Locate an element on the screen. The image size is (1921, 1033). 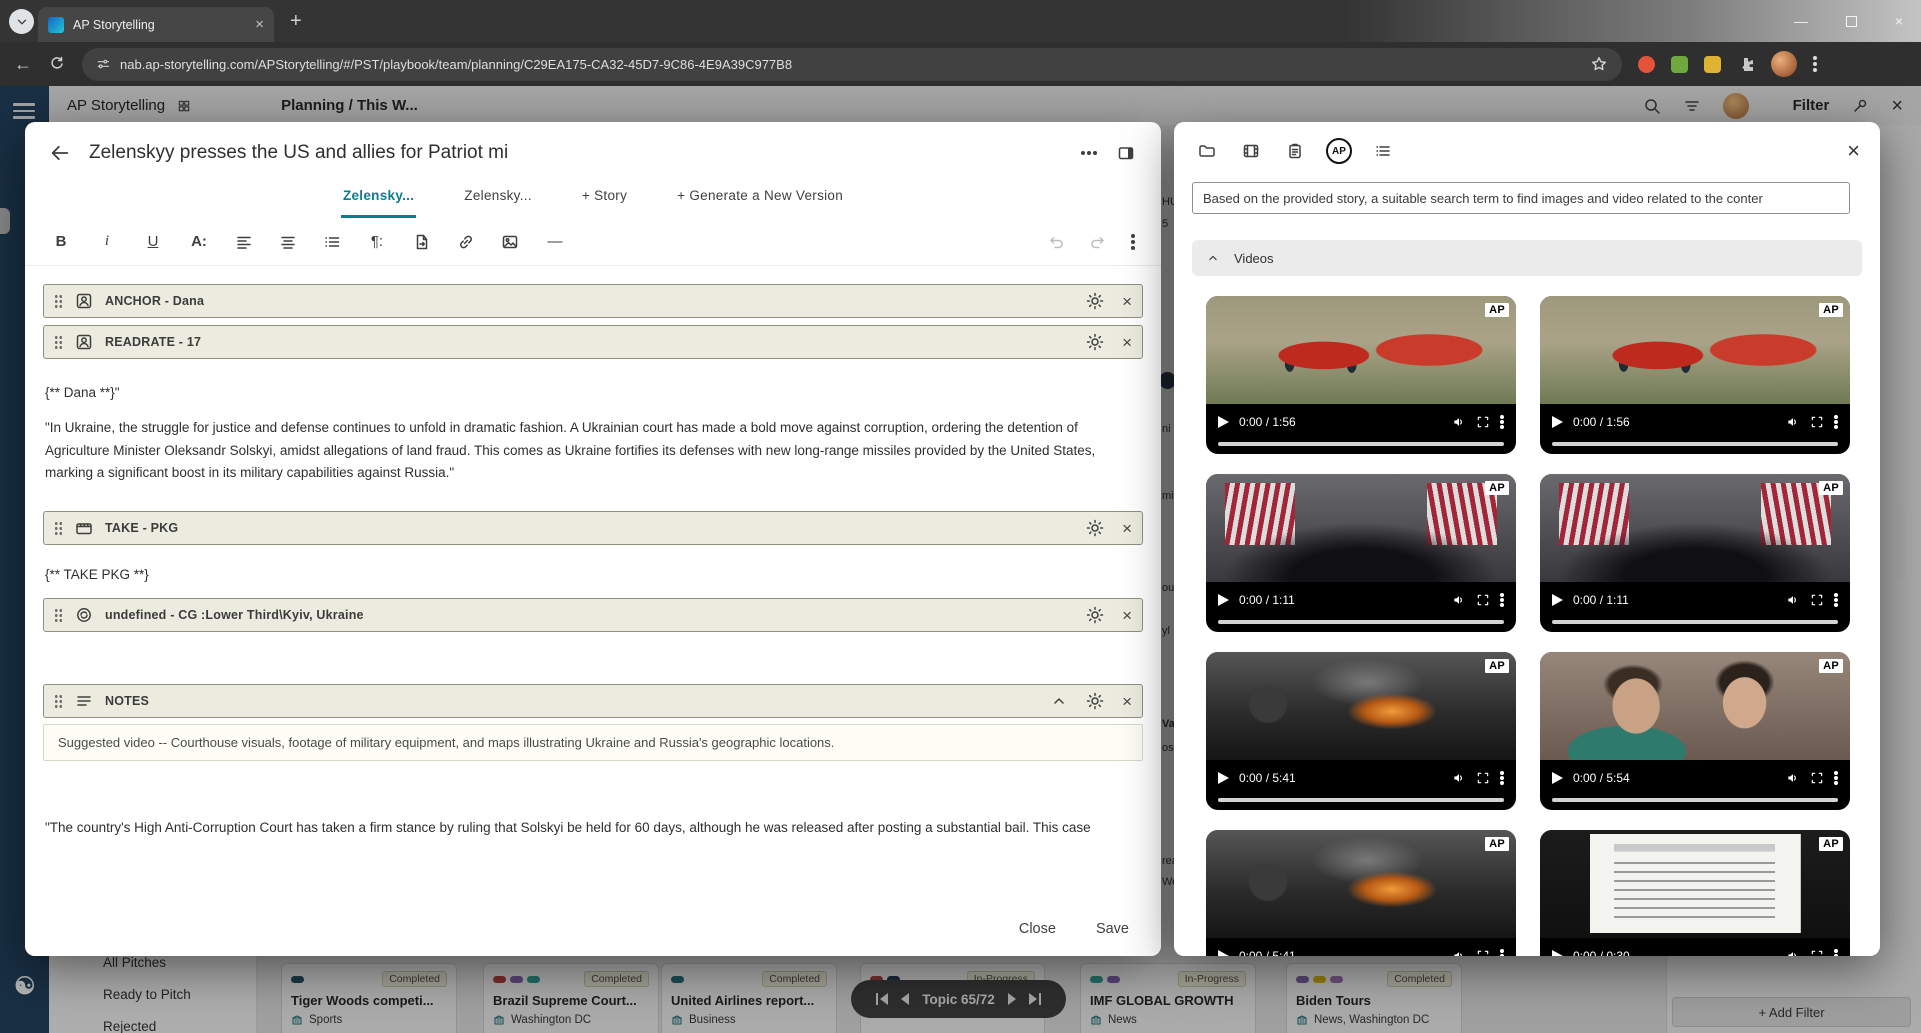
close-button: Close is located at coordinates (1037, 929).